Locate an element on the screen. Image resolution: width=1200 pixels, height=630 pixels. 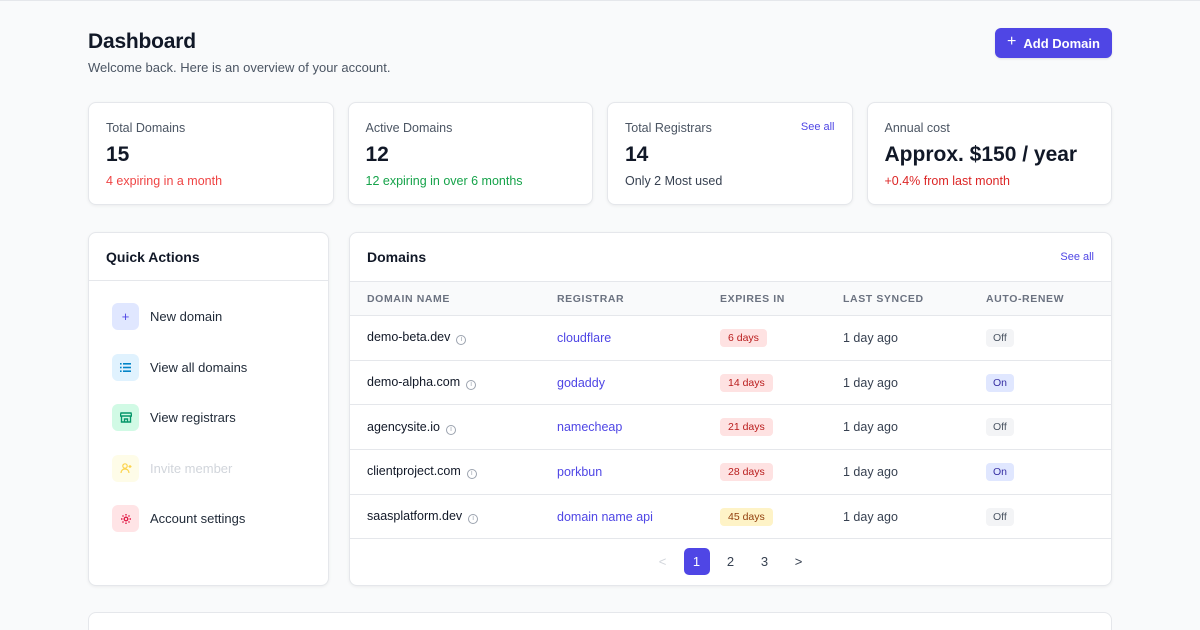
quick-action-new-domain: + New domain is located at coordinates (220, 316).